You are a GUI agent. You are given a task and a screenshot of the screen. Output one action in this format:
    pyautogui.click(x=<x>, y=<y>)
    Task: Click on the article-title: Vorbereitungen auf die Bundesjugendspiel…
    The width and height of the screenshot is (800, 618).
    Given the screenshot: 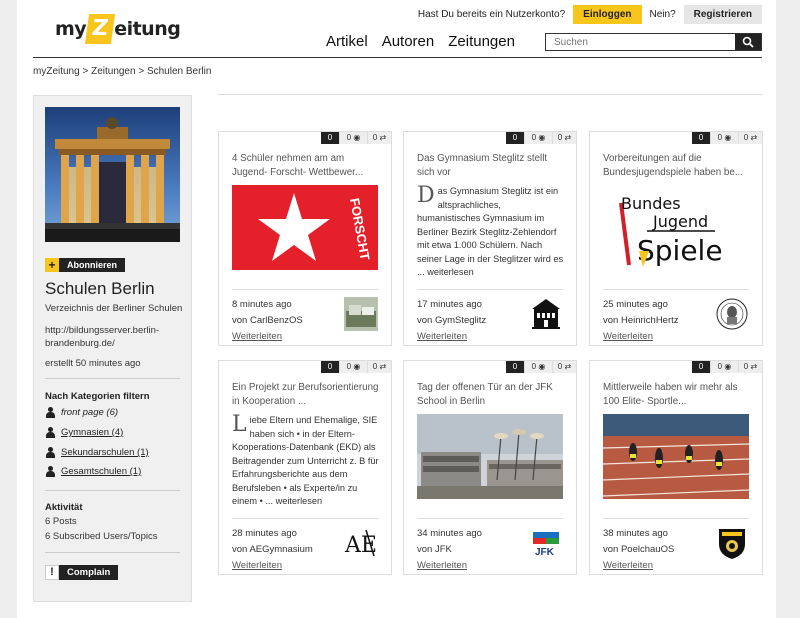 What is the action you would take?
    pyautogui.click(x=678, y=165)
    